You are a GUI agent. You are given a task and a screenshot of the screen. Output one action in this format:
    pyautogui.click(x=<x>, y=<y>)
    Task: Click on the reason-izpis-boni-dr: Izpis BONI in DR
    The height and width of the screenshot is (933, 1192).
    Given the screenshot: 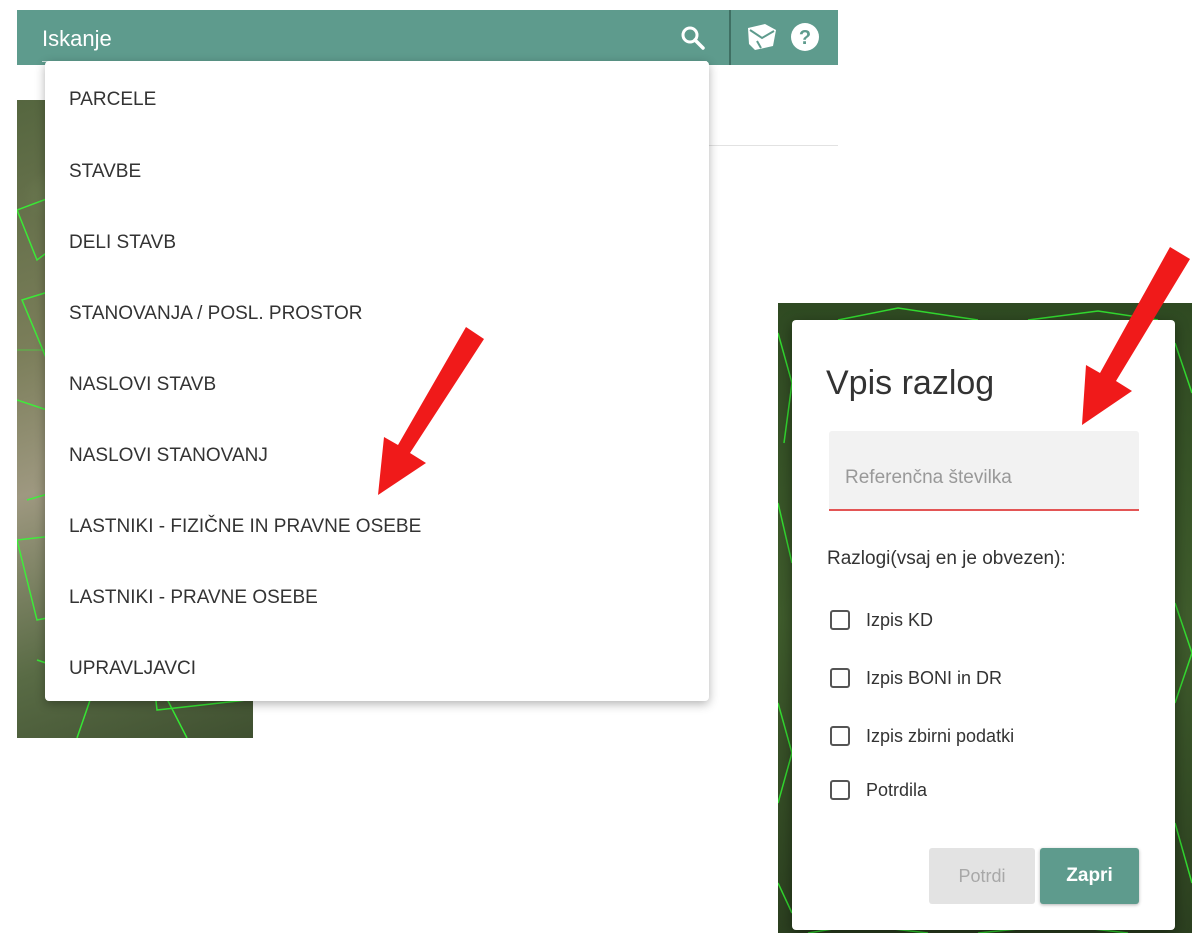 What is the action you would take?
    pyautogui.click(x=916, y=678)
    